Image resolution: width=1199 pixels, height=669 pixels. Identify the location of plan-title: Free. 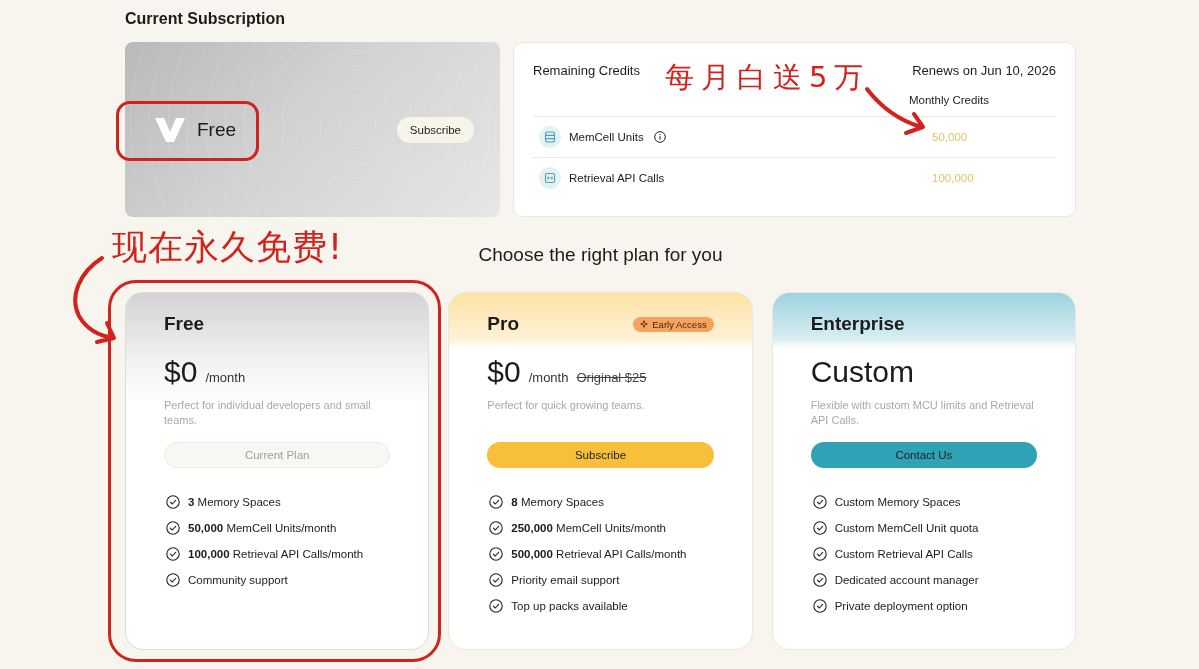
(184, 324).